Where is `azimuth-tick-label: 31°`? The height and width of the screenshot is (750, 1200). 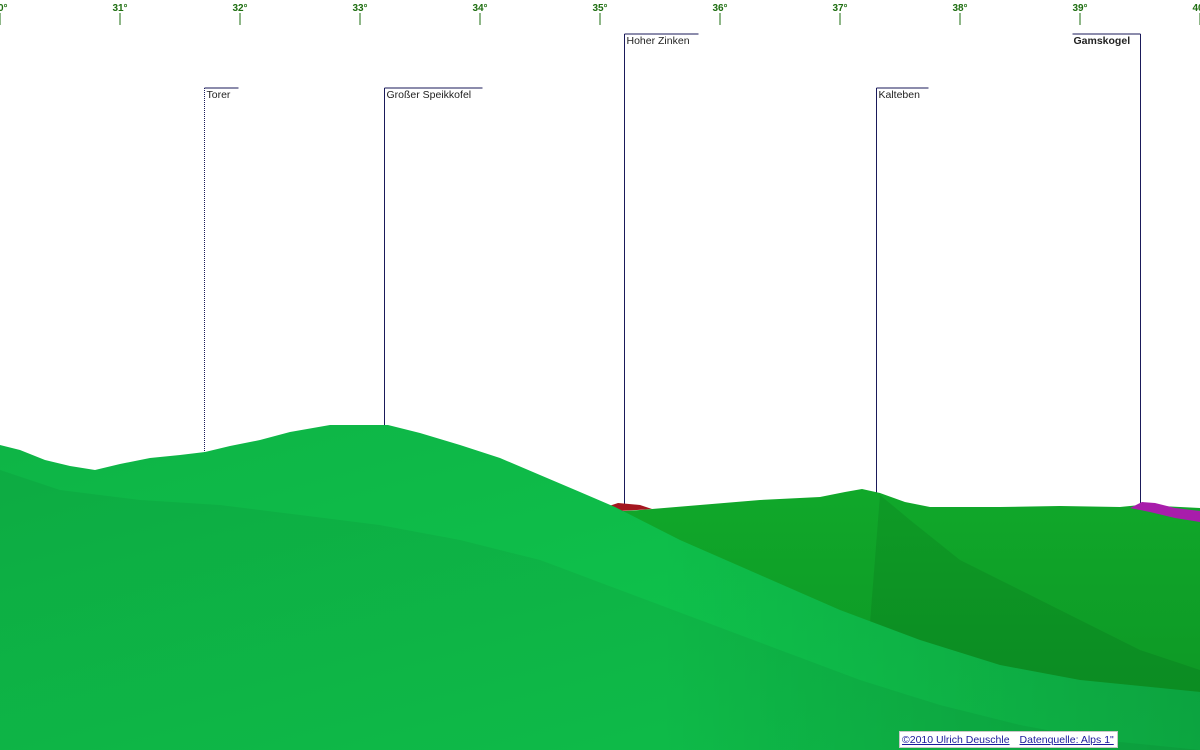 azimuth-tick-label: 31° is located at coordinates (119, 8).